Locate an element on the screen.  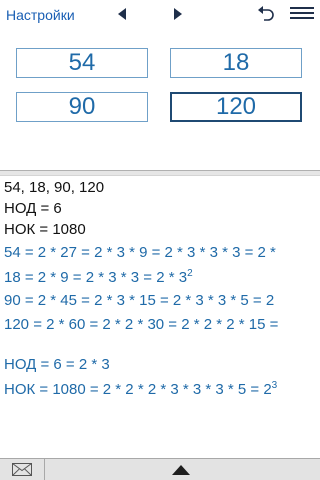
result-numbers: 54, 18, 90, 120 is located at coordinates (54, 187).